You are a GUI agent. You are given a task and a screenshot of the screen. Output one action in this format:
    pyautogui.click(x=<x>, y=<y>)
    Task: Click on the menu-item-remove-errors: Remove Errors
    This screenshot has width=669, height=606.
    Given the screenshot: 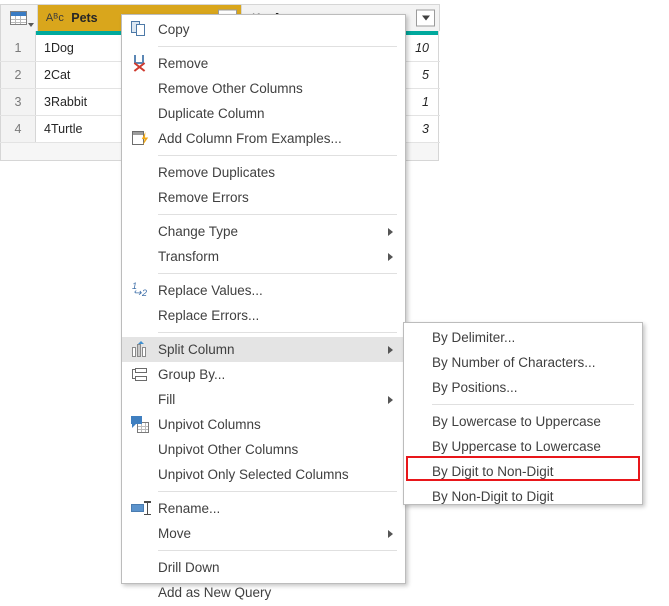 What is the action you would take?
    pyautogui.click(x=263, y=197)
    